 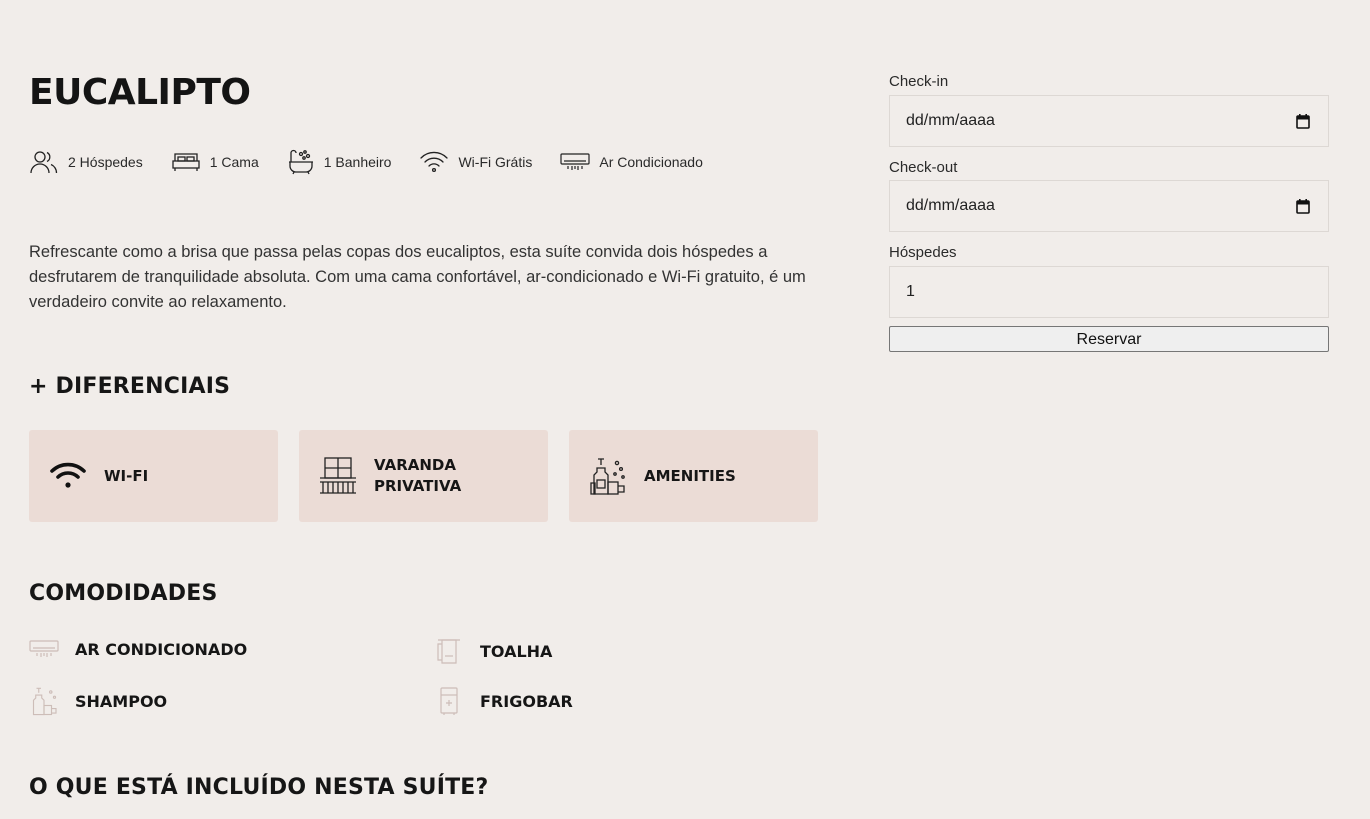 What do you see at coordinates (44, 162) in the screenshot?
I see `guests-icon` at bounding box center [44, 162].